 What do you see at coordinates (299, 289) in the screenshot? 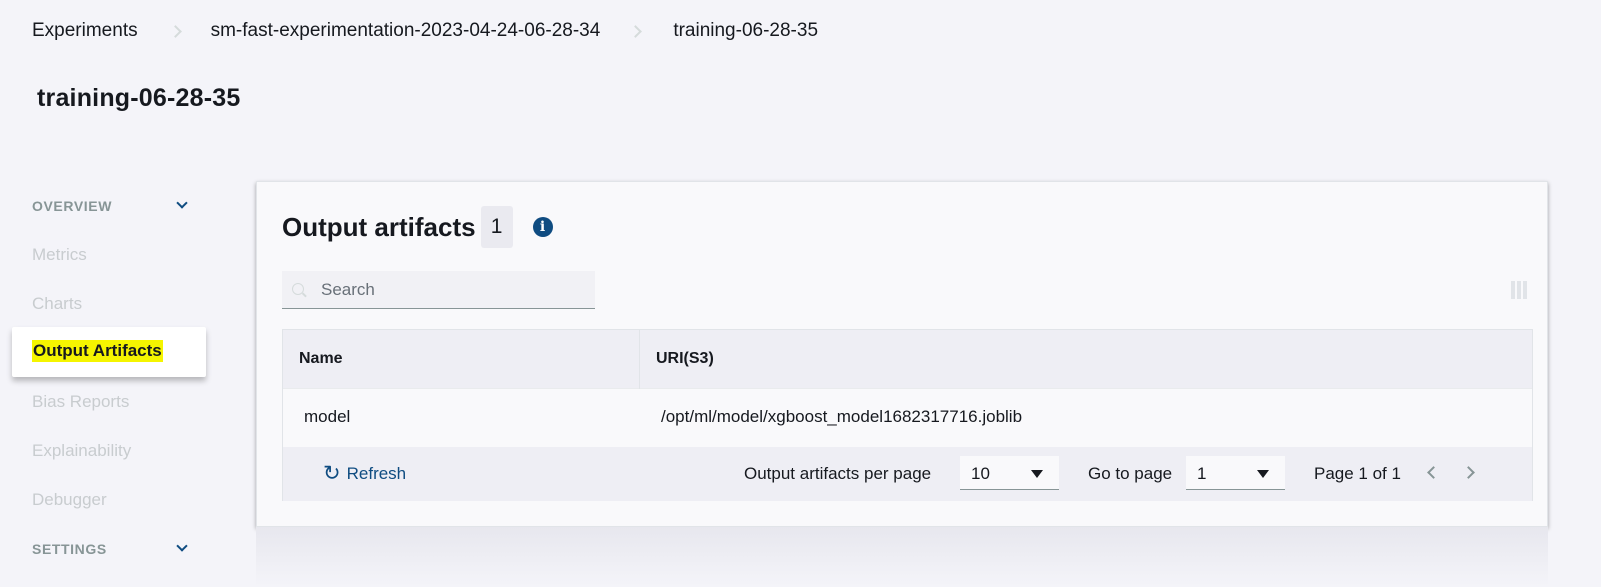
I see `search-icon` at bounding box center [299, 289].